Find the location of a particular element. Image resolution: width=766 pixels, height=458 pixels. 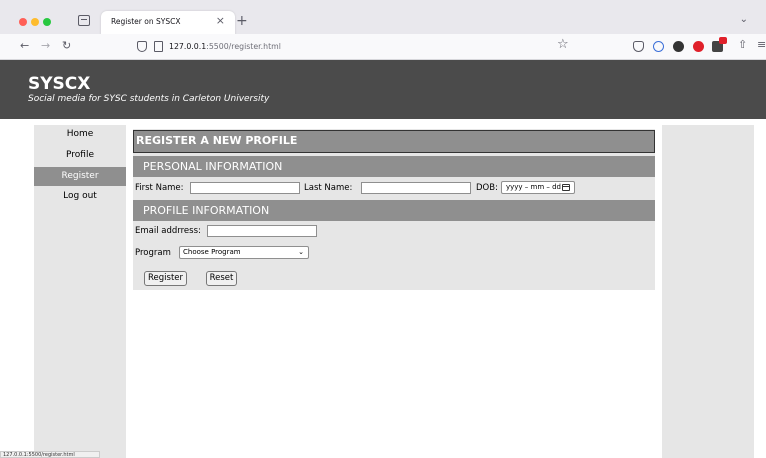

first-name-input is located at coordinates (245, 188).